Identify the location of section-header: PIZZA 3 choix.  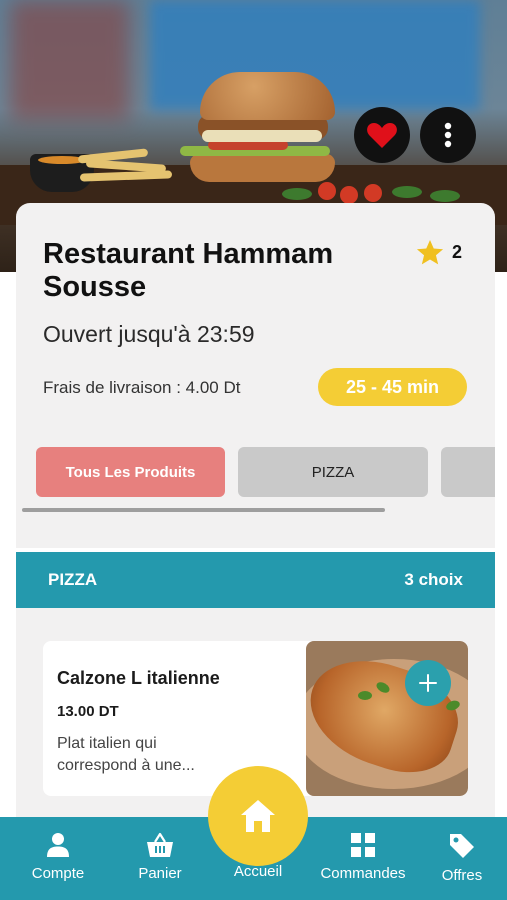
(255, 580).